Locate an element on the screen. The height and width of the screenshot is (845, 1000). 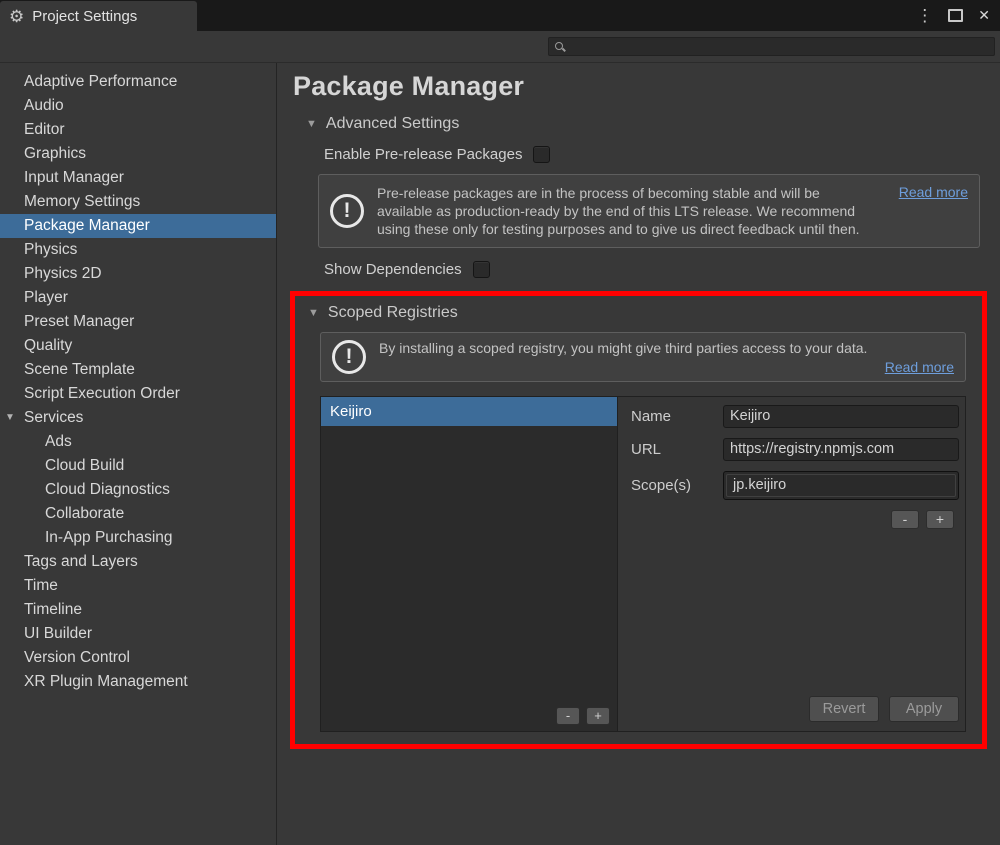
registry-list-item: Keijiro is located at coordinates (469, 411).